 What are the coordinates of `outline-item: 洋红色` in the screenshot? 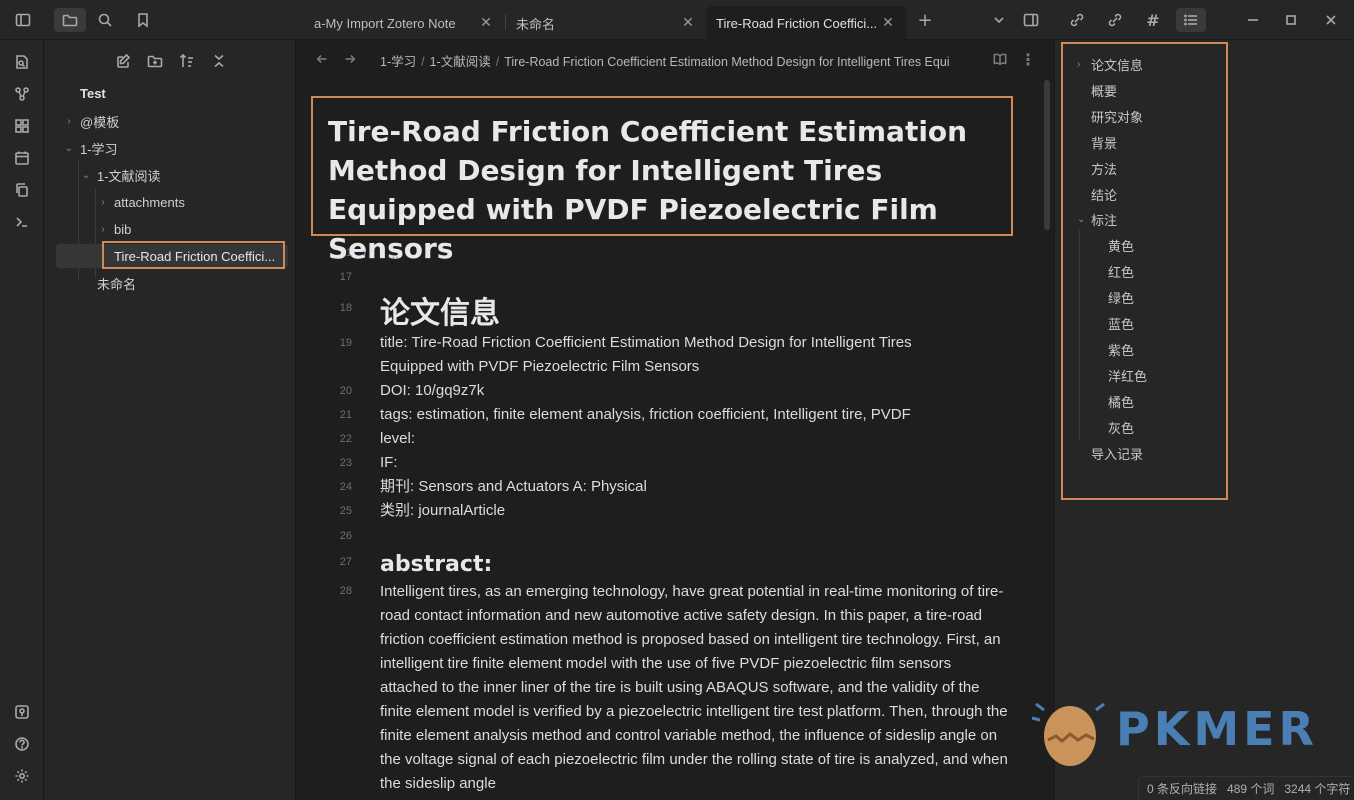 It's located at (1127, 375).